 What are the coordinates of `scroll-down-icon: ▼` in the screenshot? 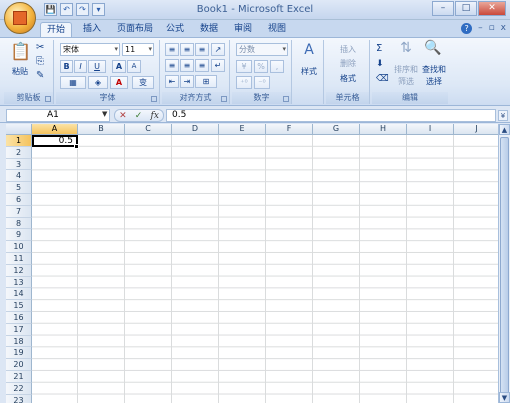 It's located at (504, 397).